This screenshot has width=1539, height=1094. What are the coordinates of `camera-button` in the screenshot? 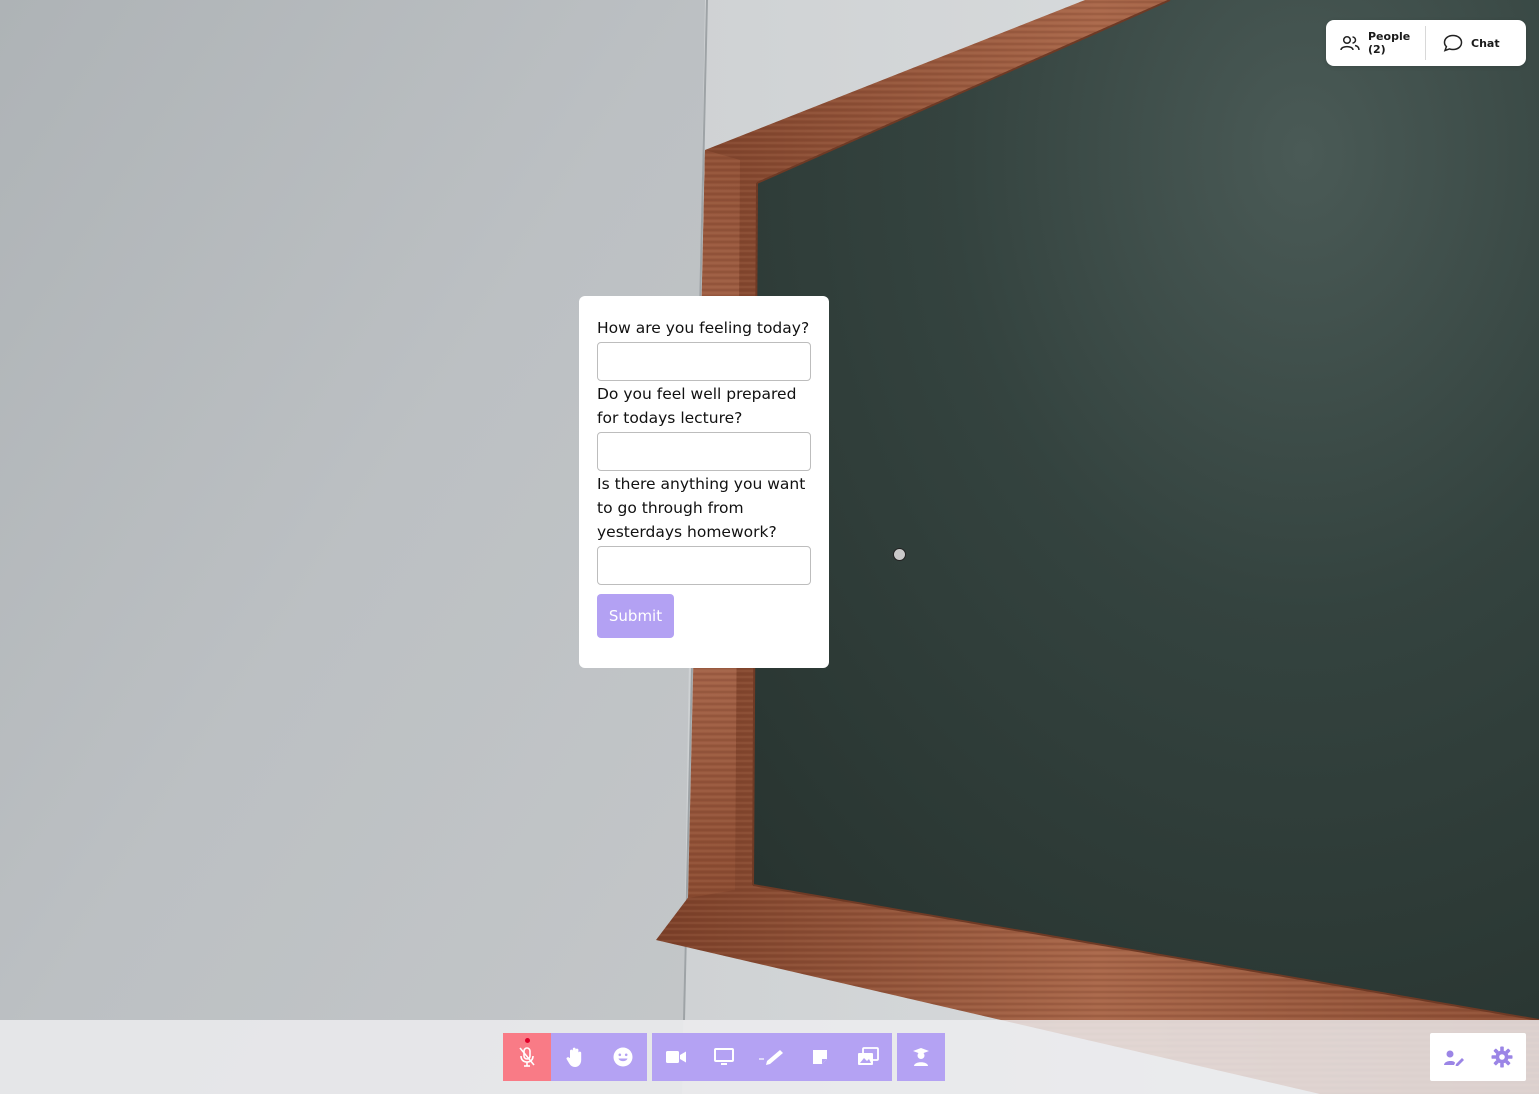 It's located at (676, 1057).